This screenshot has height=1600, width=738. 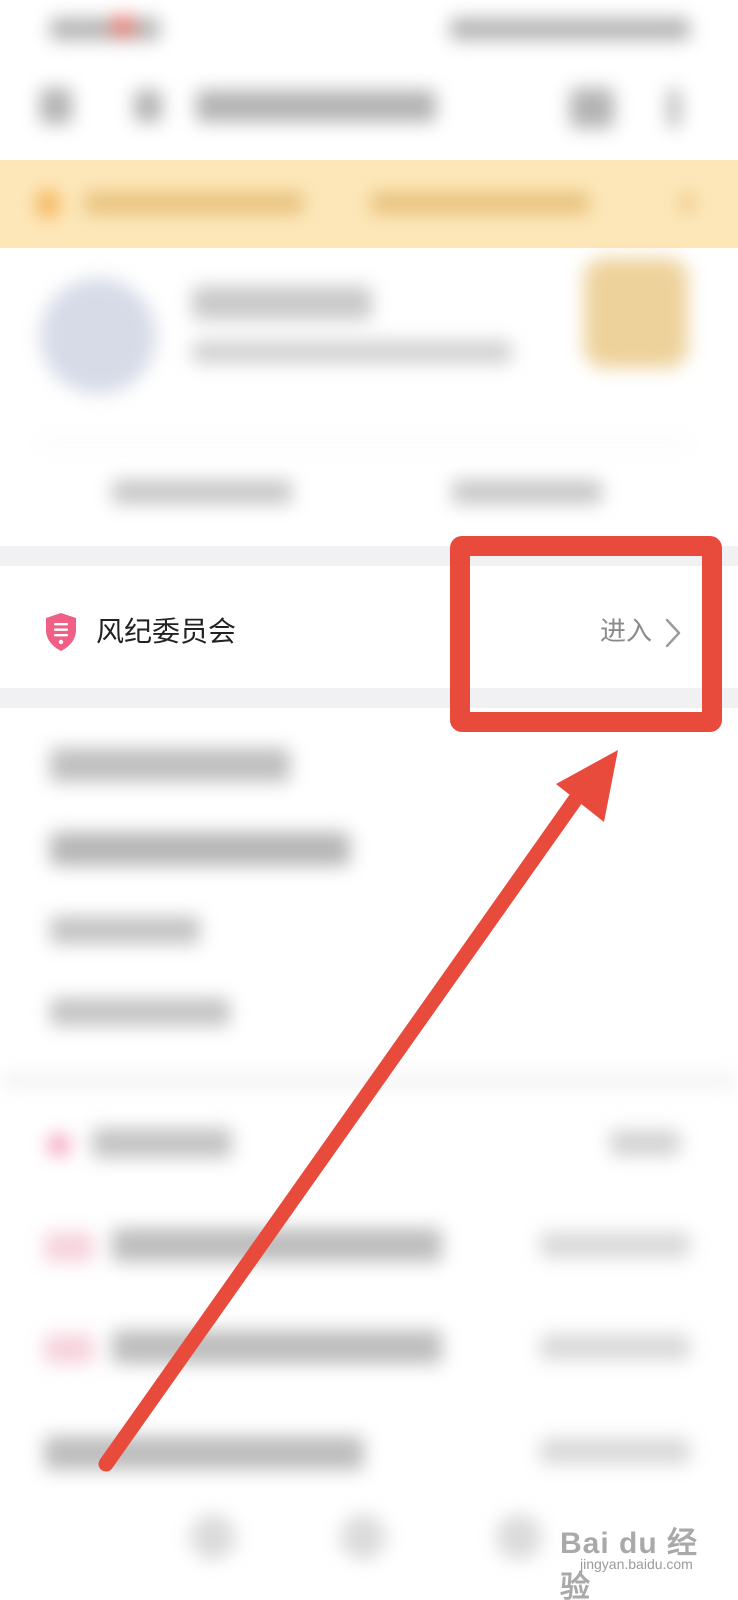 What do you see at coordinates (369, 30) in the screenshot?
I see `status-bar` at bounding box center [369, 30].